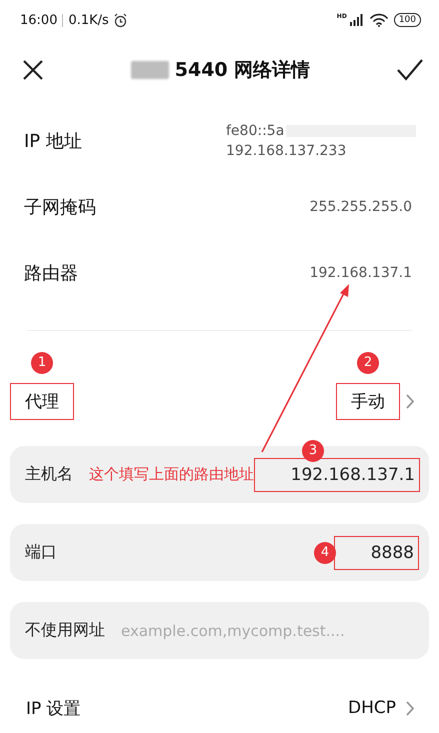  I want to click on input-field: 192.168.137.1, so click(337, 475).